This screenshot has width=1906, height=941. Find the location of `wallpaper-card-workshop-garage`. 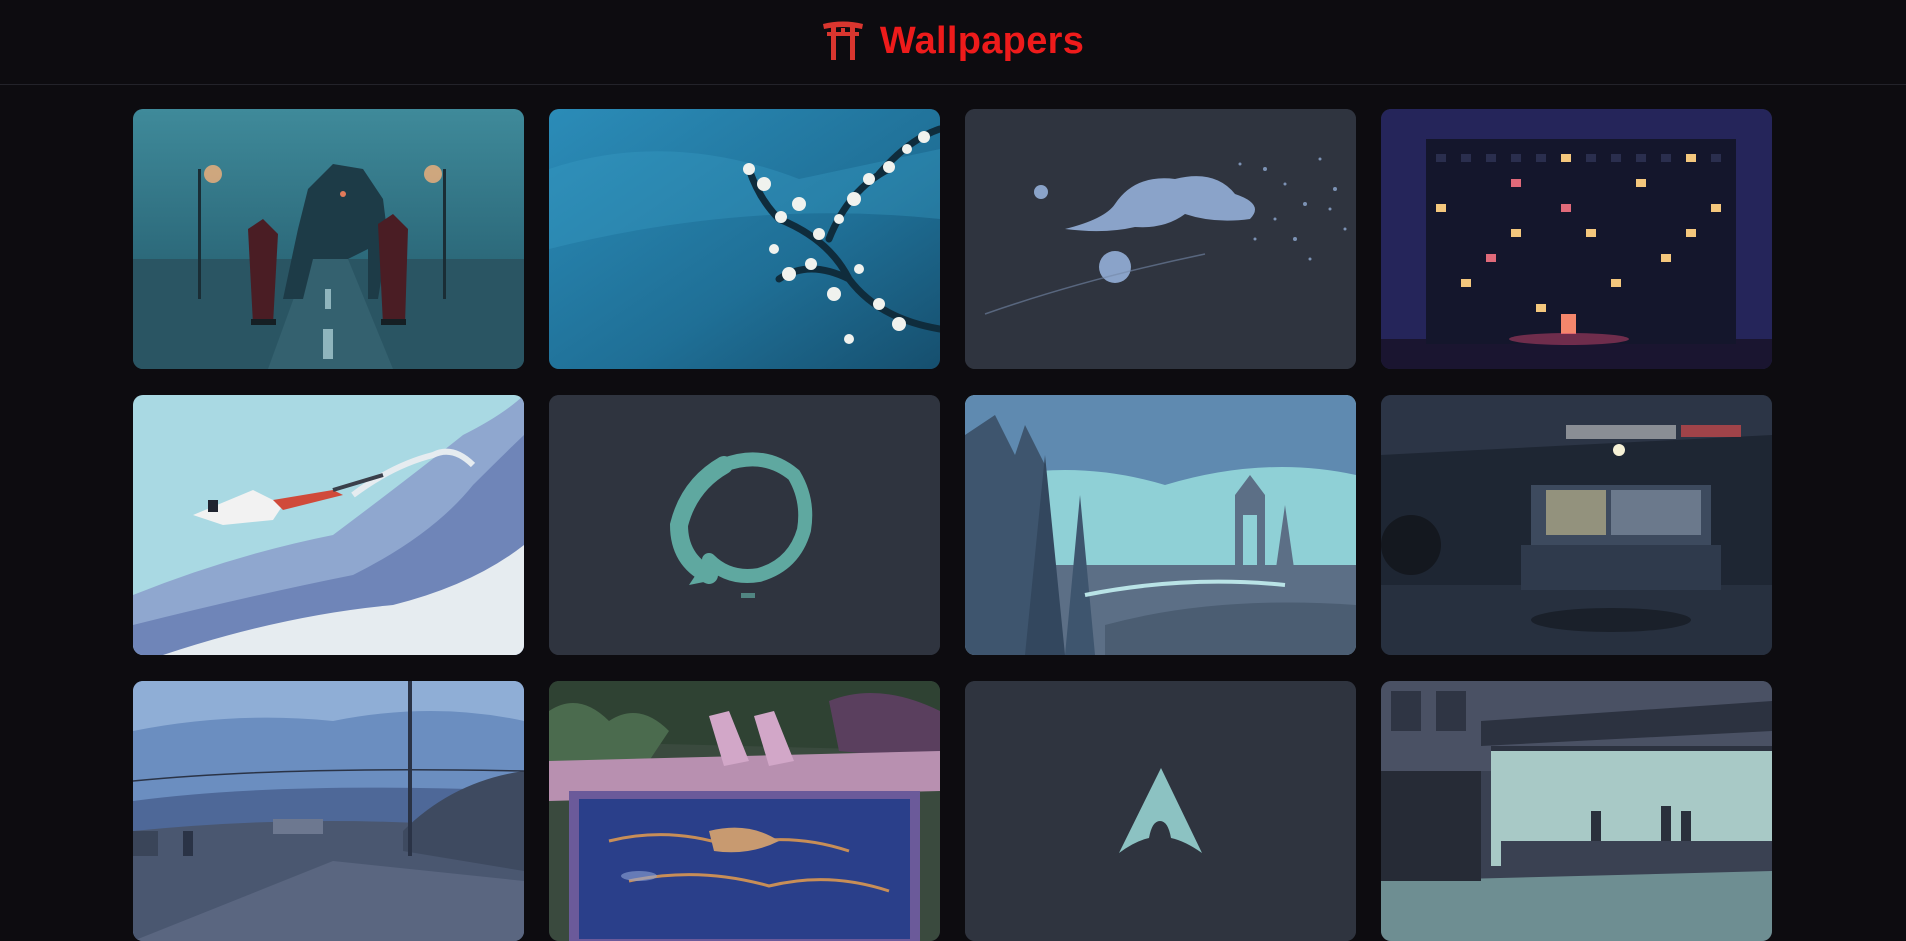

wallpaper-card-workshop-garage is located at coordinates (1576, 525).